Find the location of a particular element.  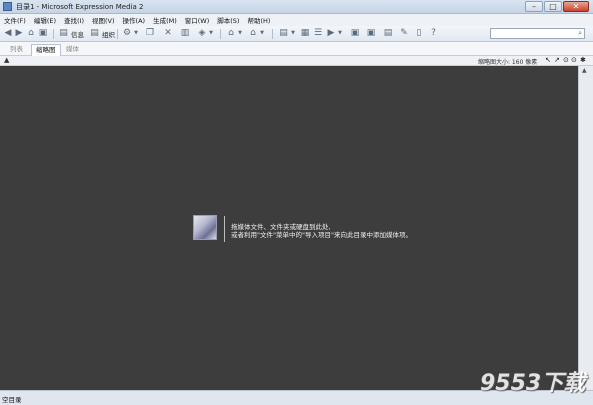

menu-edit: 编辑(E) is located at coordinates (45, 20).